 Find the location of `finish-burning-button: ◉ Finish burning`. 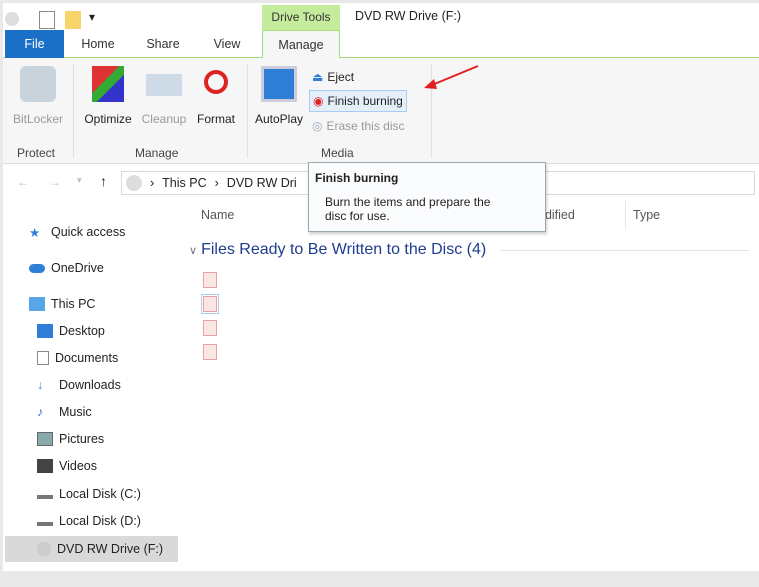

finish-burning-button: ◉ Finish burning is located at coordinates (358, 101).